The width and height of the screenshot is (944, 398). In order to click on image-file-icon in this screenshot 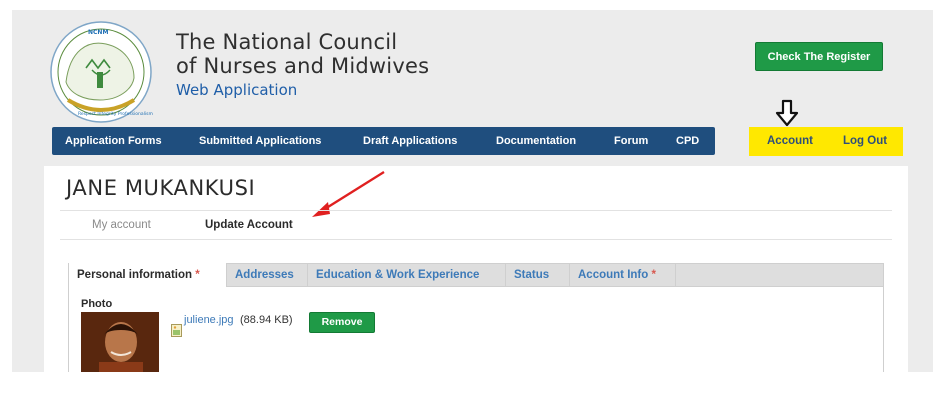, I will do `click(176, 330)`.